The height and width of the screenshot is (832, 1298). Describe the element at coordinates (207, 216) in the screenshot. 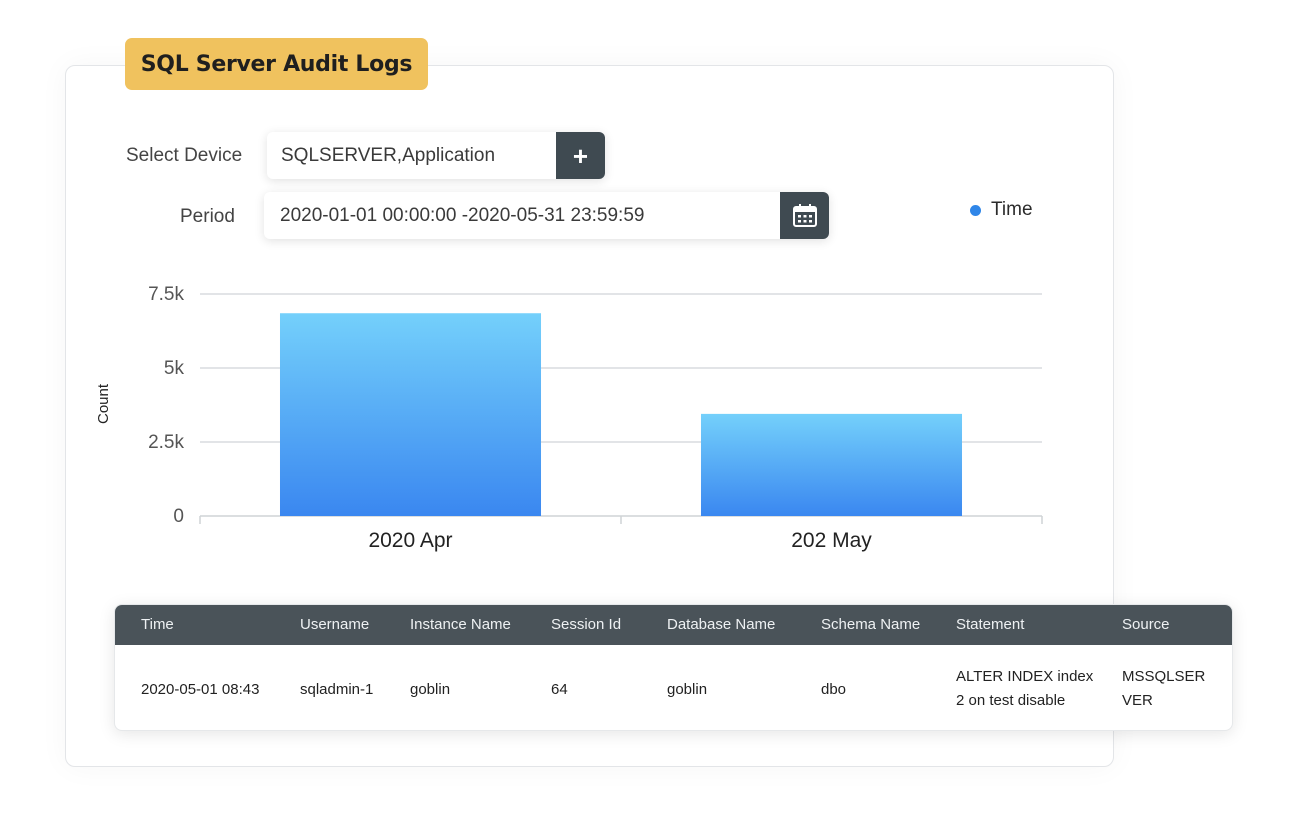

I see `period-label: Period` at that location.